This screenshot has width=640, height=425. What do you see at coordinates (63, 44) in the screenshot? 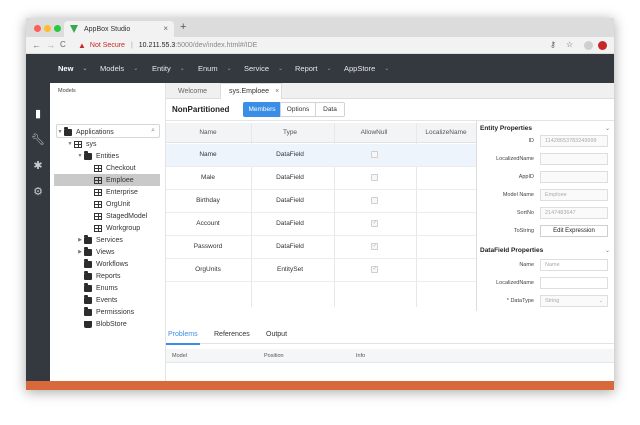
I see `reload-icon: C` at bounding box center [63, 44].